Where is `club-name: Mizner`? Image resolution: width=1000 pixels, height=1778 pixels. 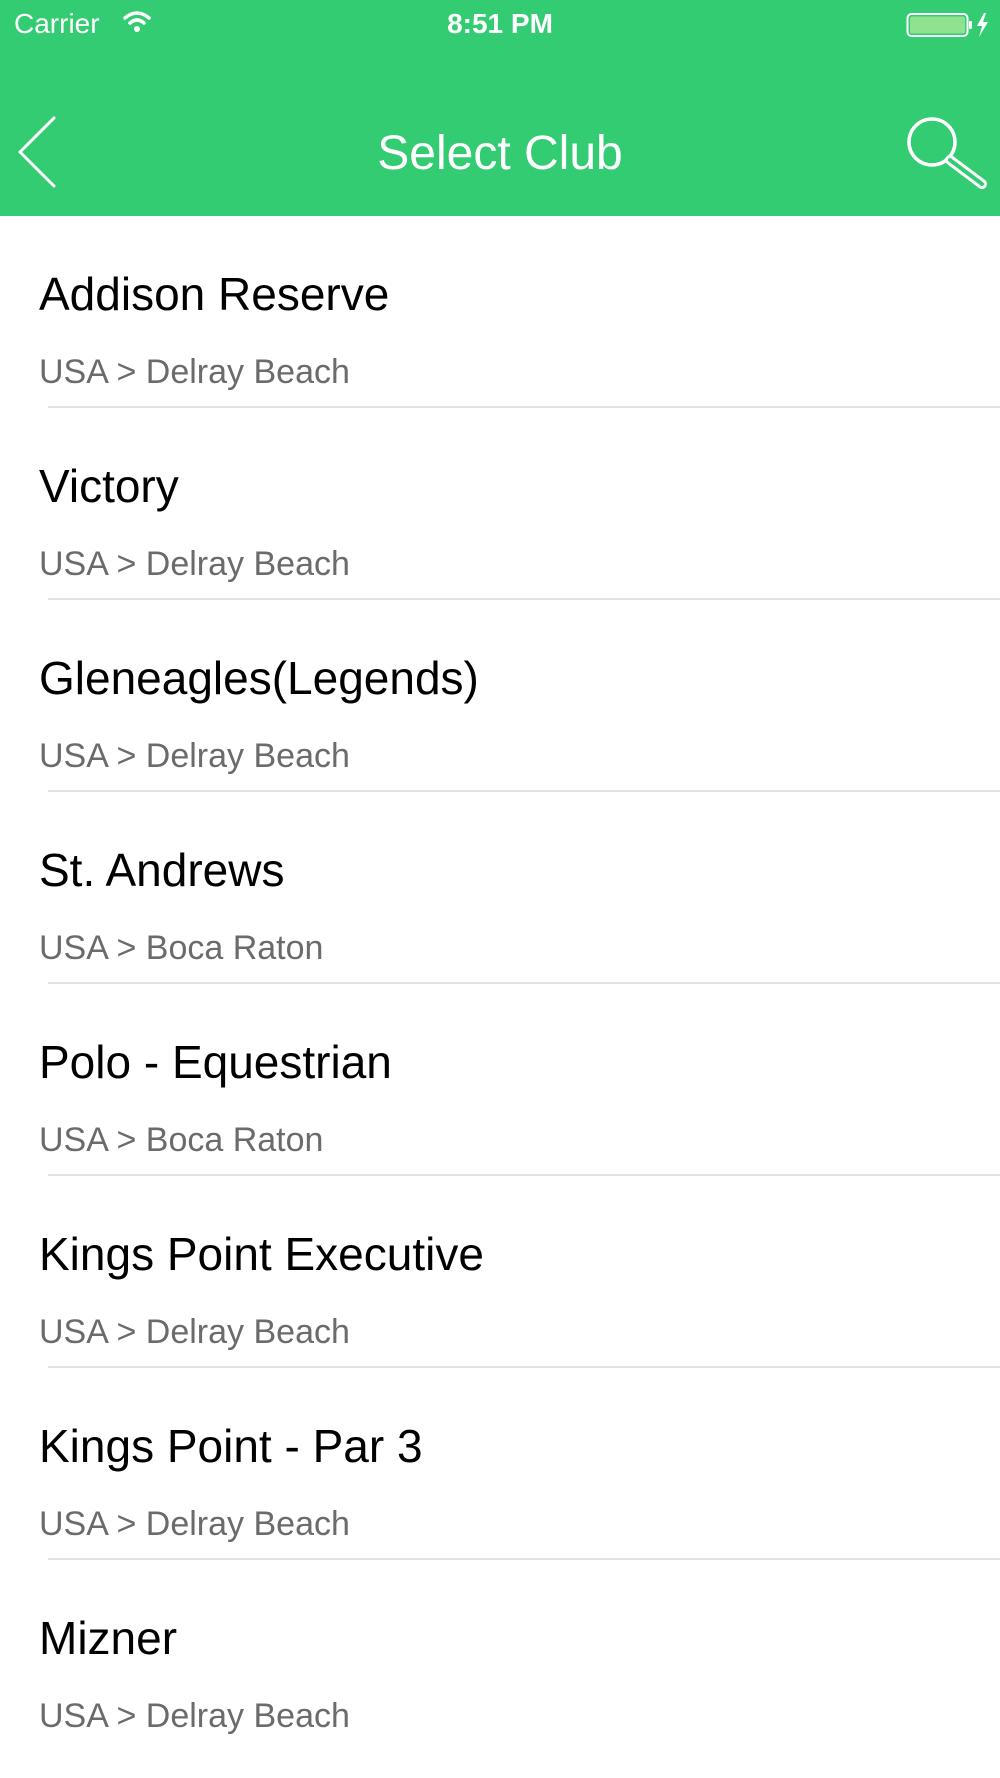 club-name: Mizner is located at coordinates (108, 1638).